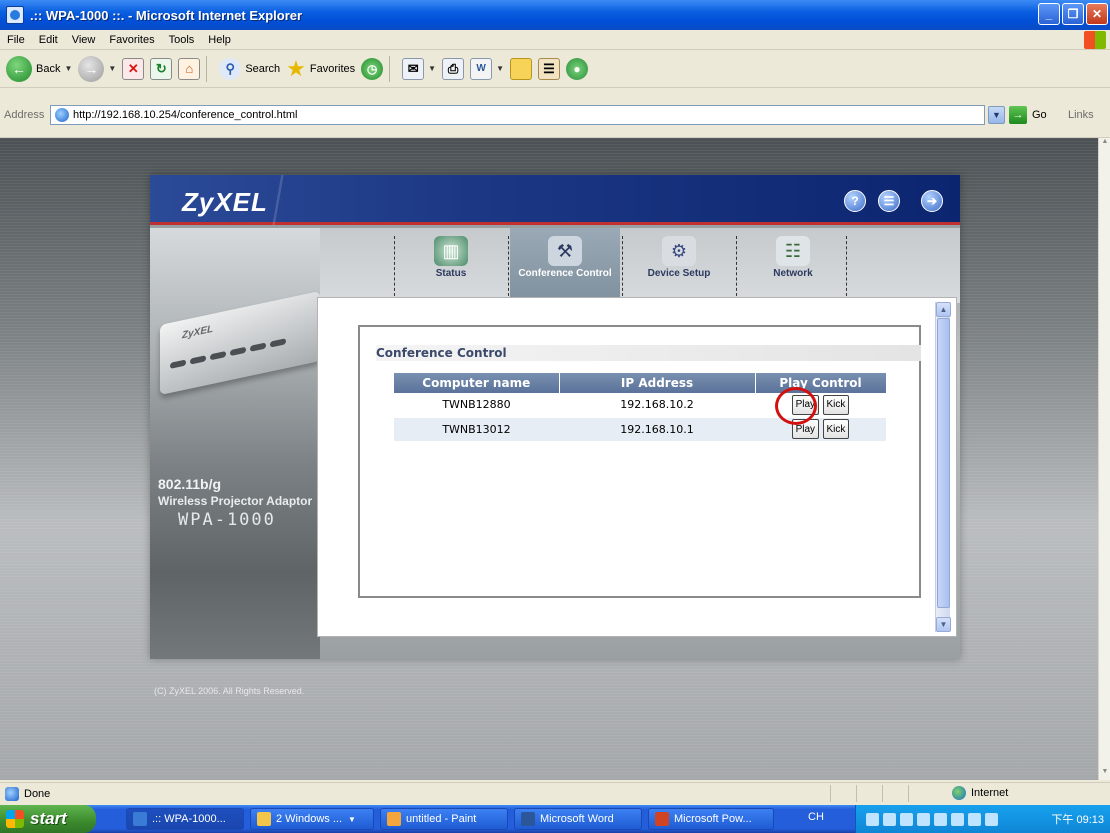 The image size is (1110, 833). I want to click on browser-scroll-up-icon: ▲, so click(1104, 144).